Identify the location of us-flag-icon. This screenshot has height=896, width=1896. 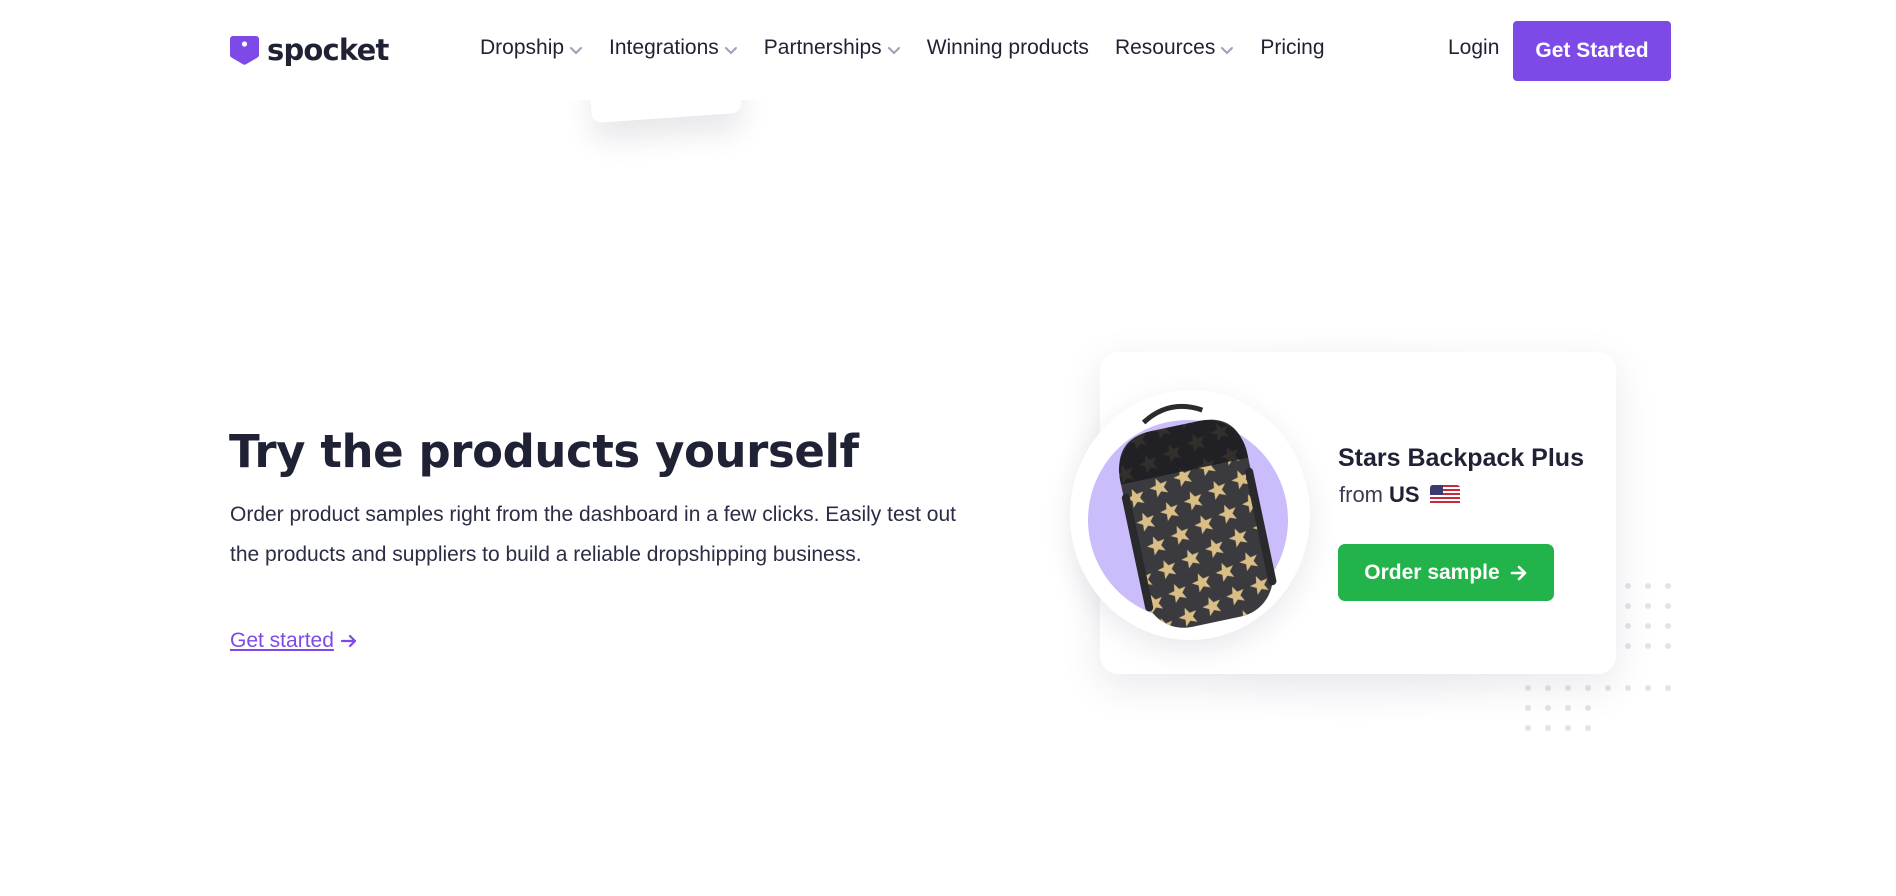
(1444, 495).